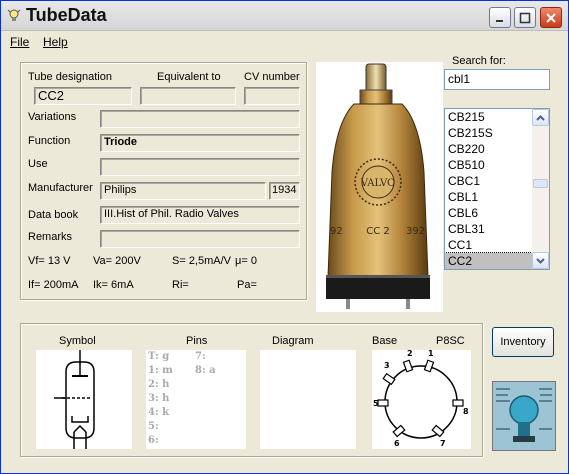 The image size is (569, 474). I want to click on manufacturer-label: Manufacturer, so click(60, 188).